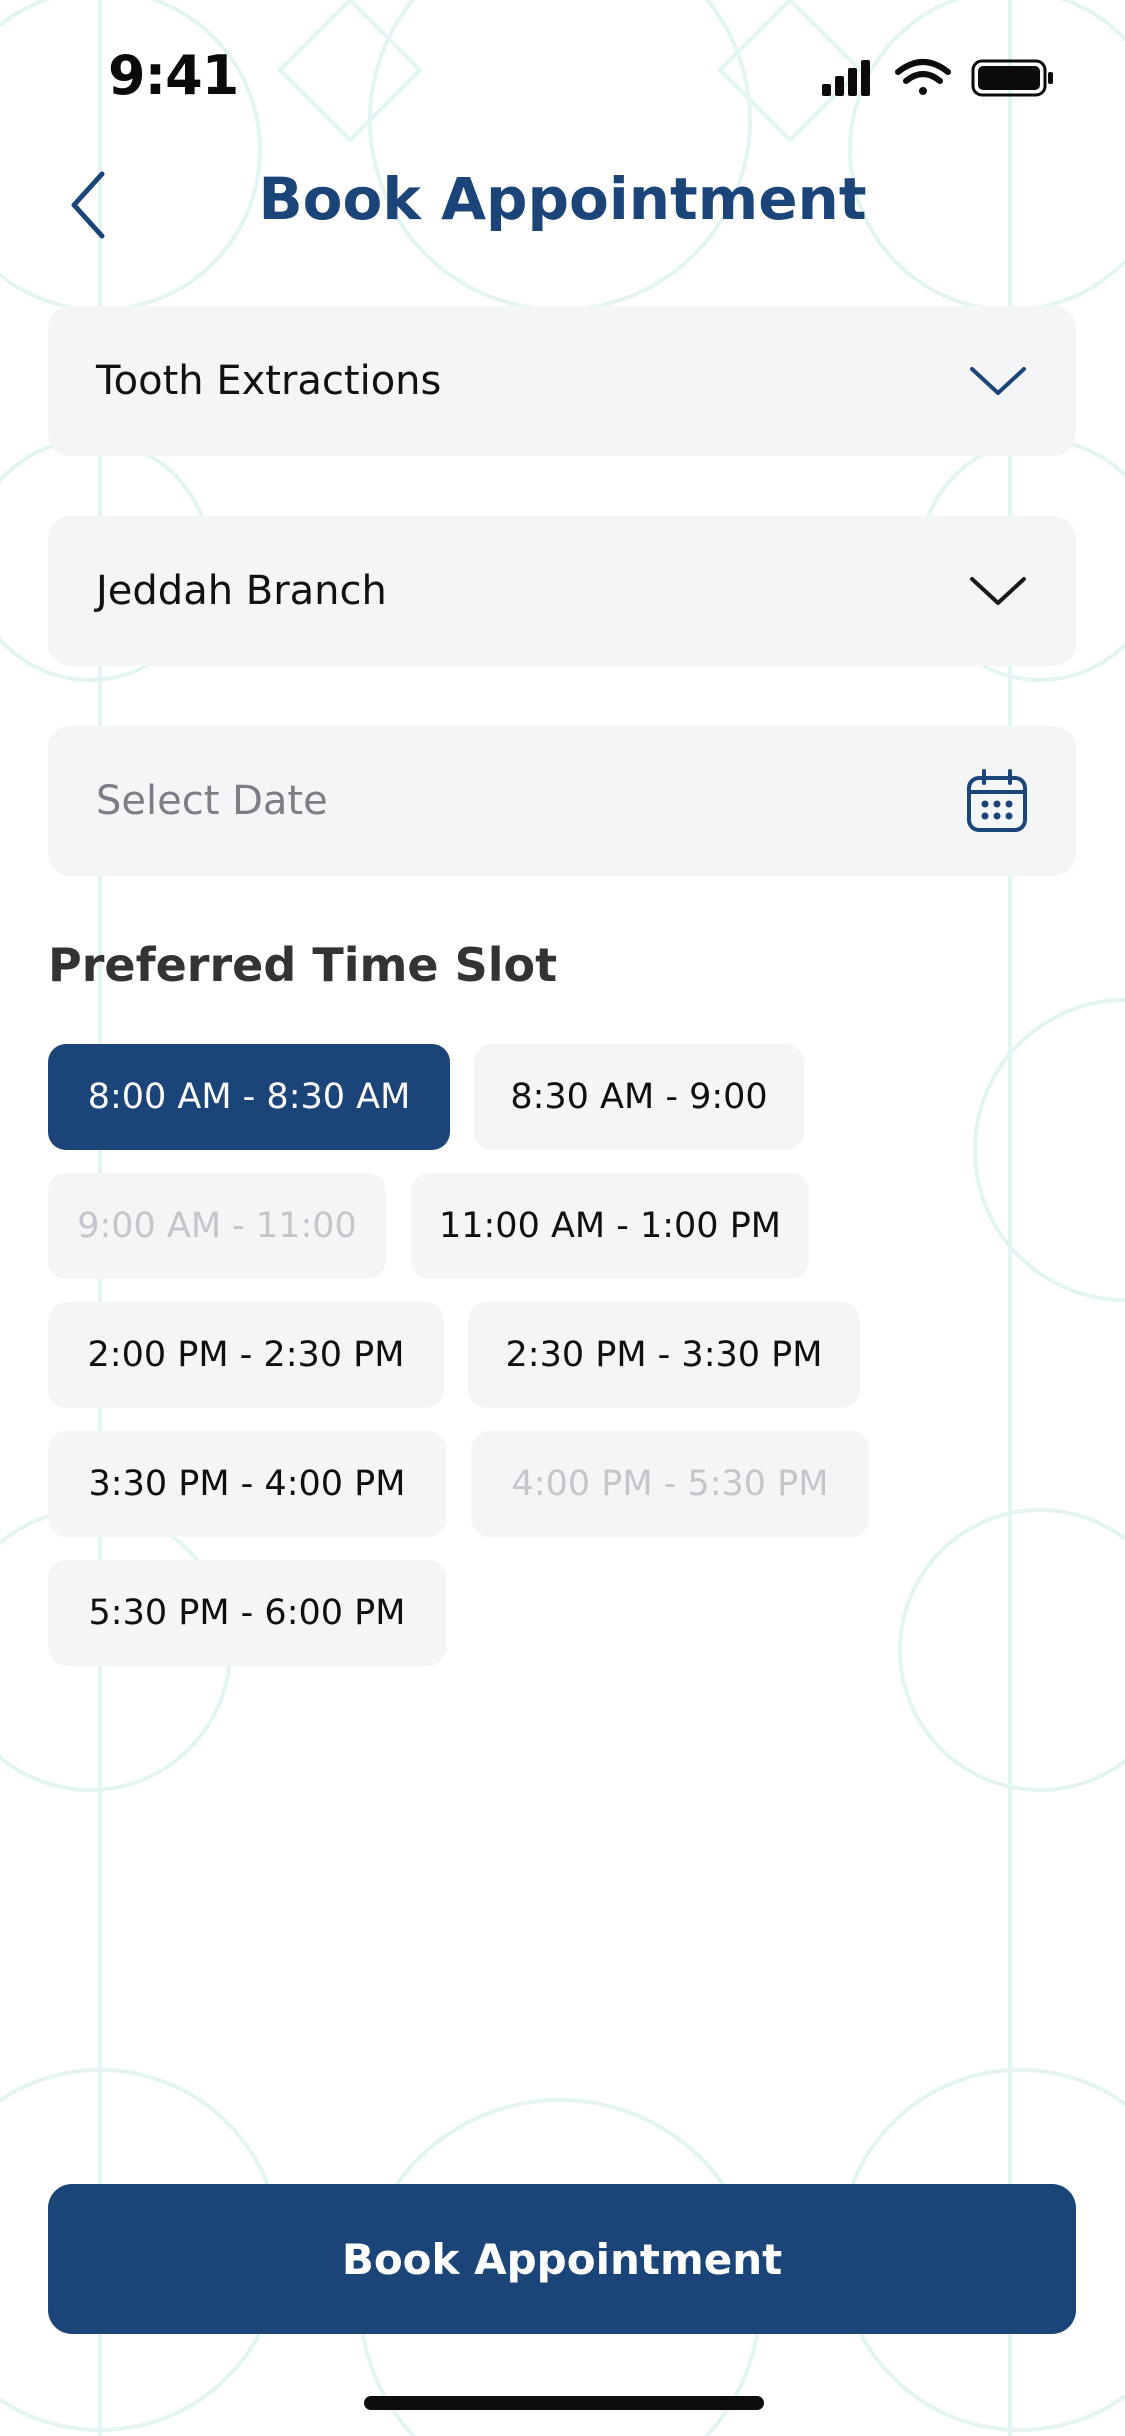  I want to click on status-icons, so click(937, 78).